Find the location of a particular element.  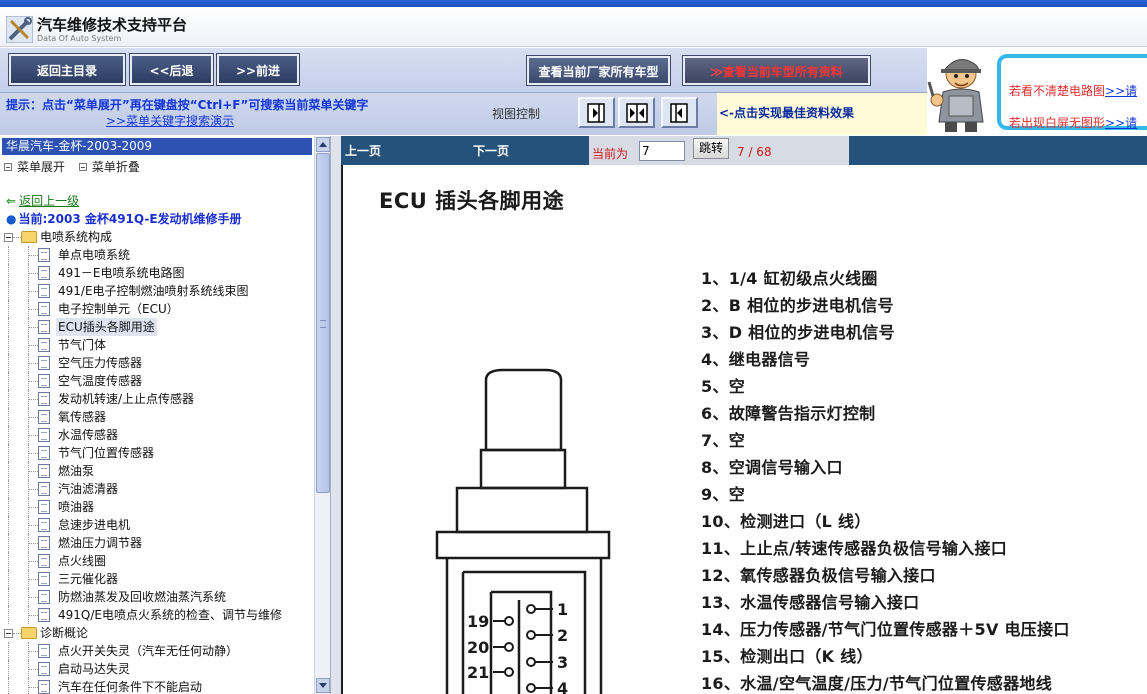

main-menu-button: 返回主目录 is located at coordinates (67, 69).